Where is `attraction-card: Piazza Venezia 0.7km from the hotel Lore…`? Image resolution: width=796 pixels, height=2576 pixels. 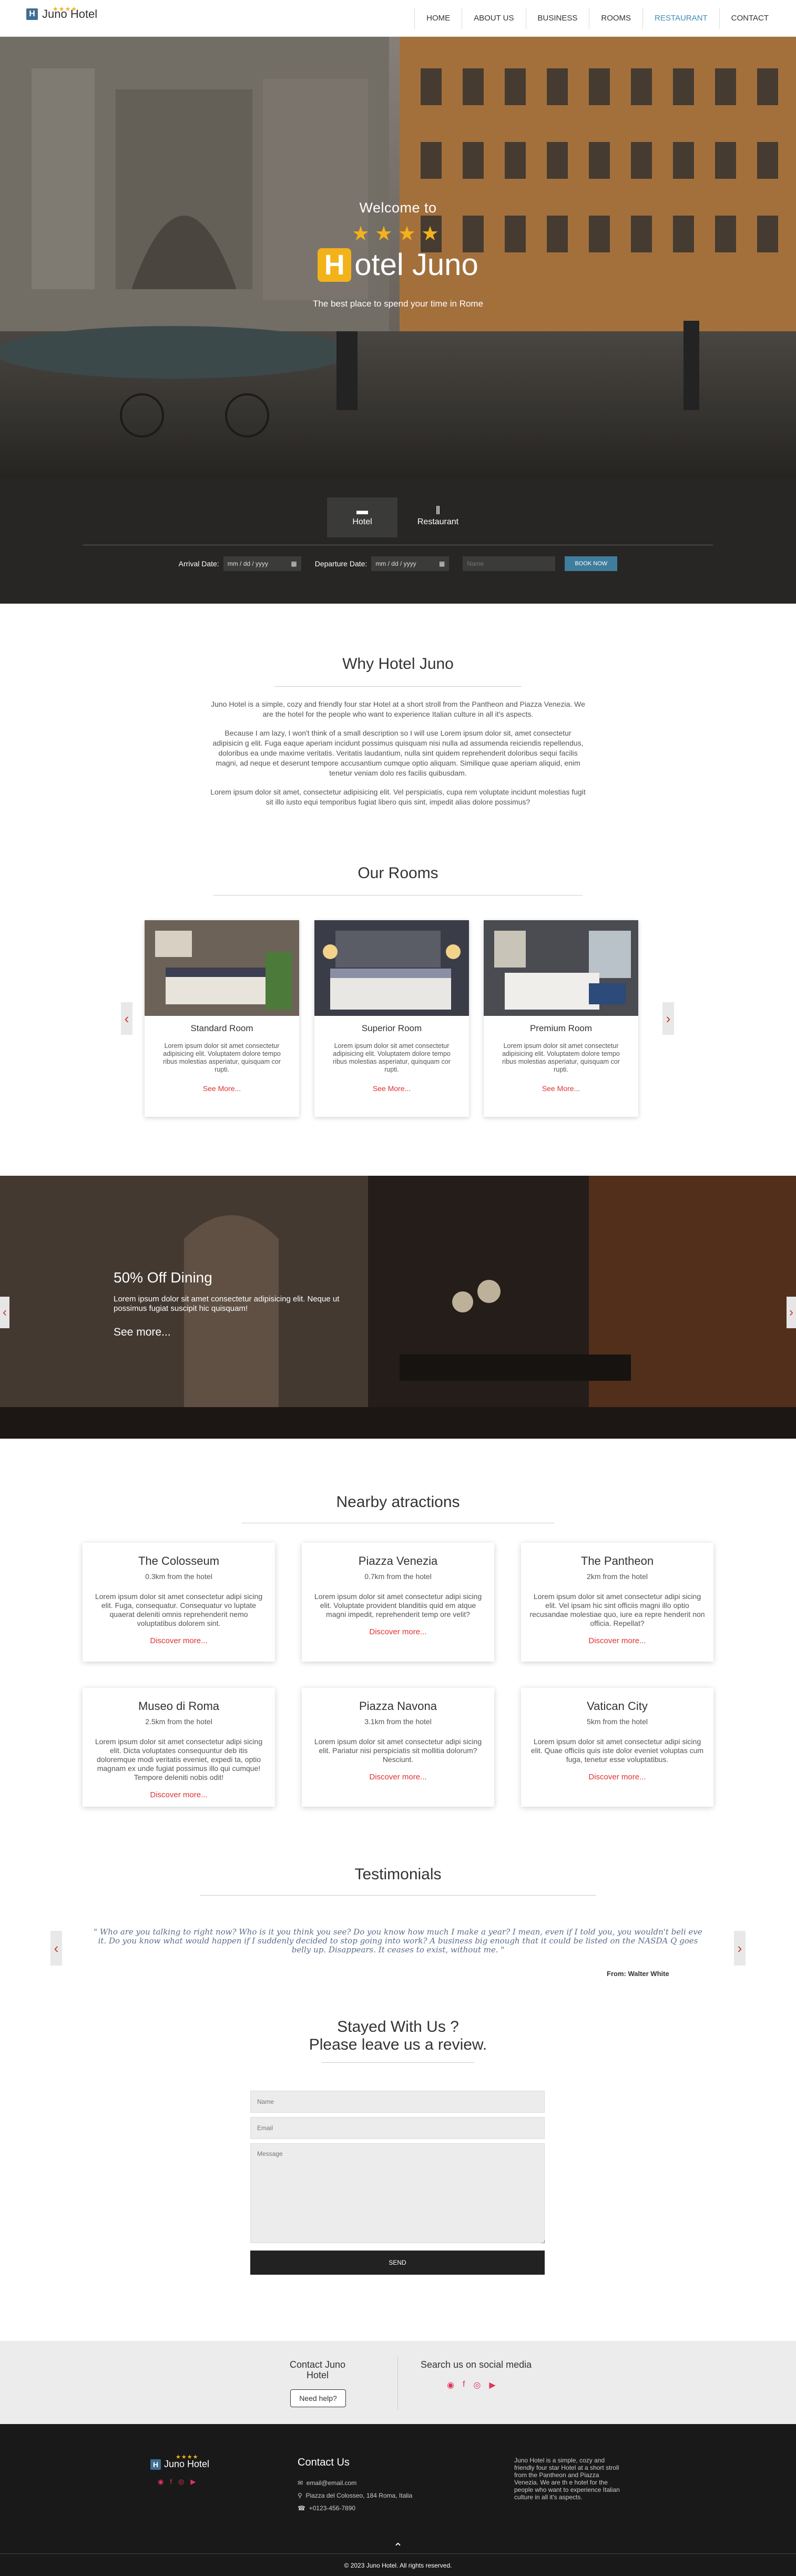
attraction-card: Piazza Venezia 0.7km from the hotel Lore… is located at coordinates (398, 1602).